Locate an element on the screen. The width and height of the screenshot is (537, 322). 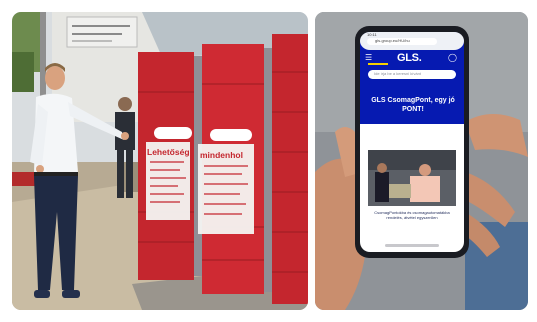
status-time: 10:11 is located at coordinates (372, 34).